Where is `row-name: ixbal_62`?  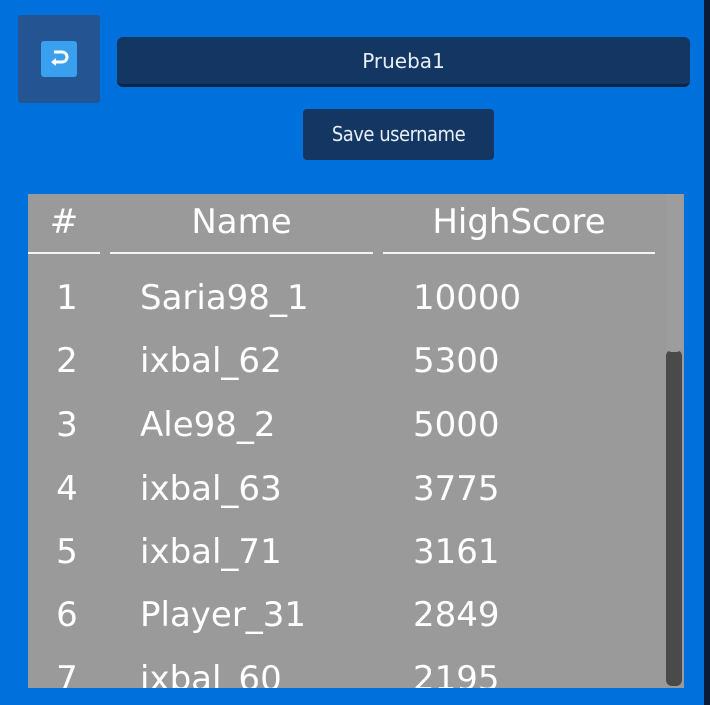
row-name: ixbal_62 is located at coordinates (211, 361).